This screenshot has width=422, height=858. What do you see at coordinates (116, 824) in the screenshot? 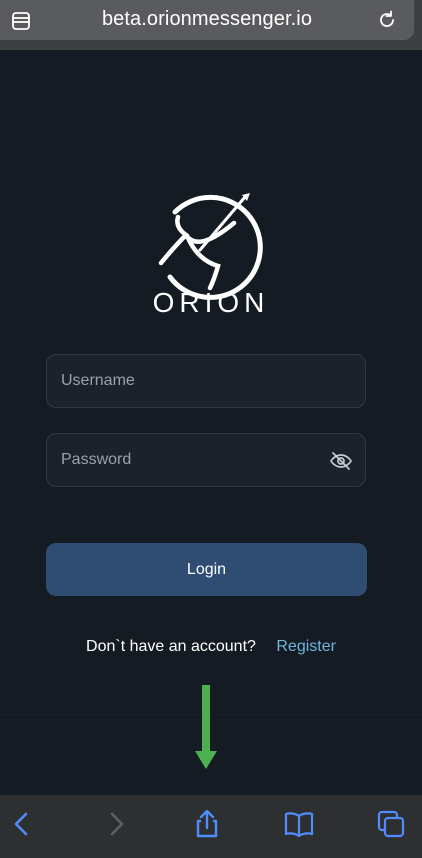
I see `forward-icon` at bounding box center [116, 824].